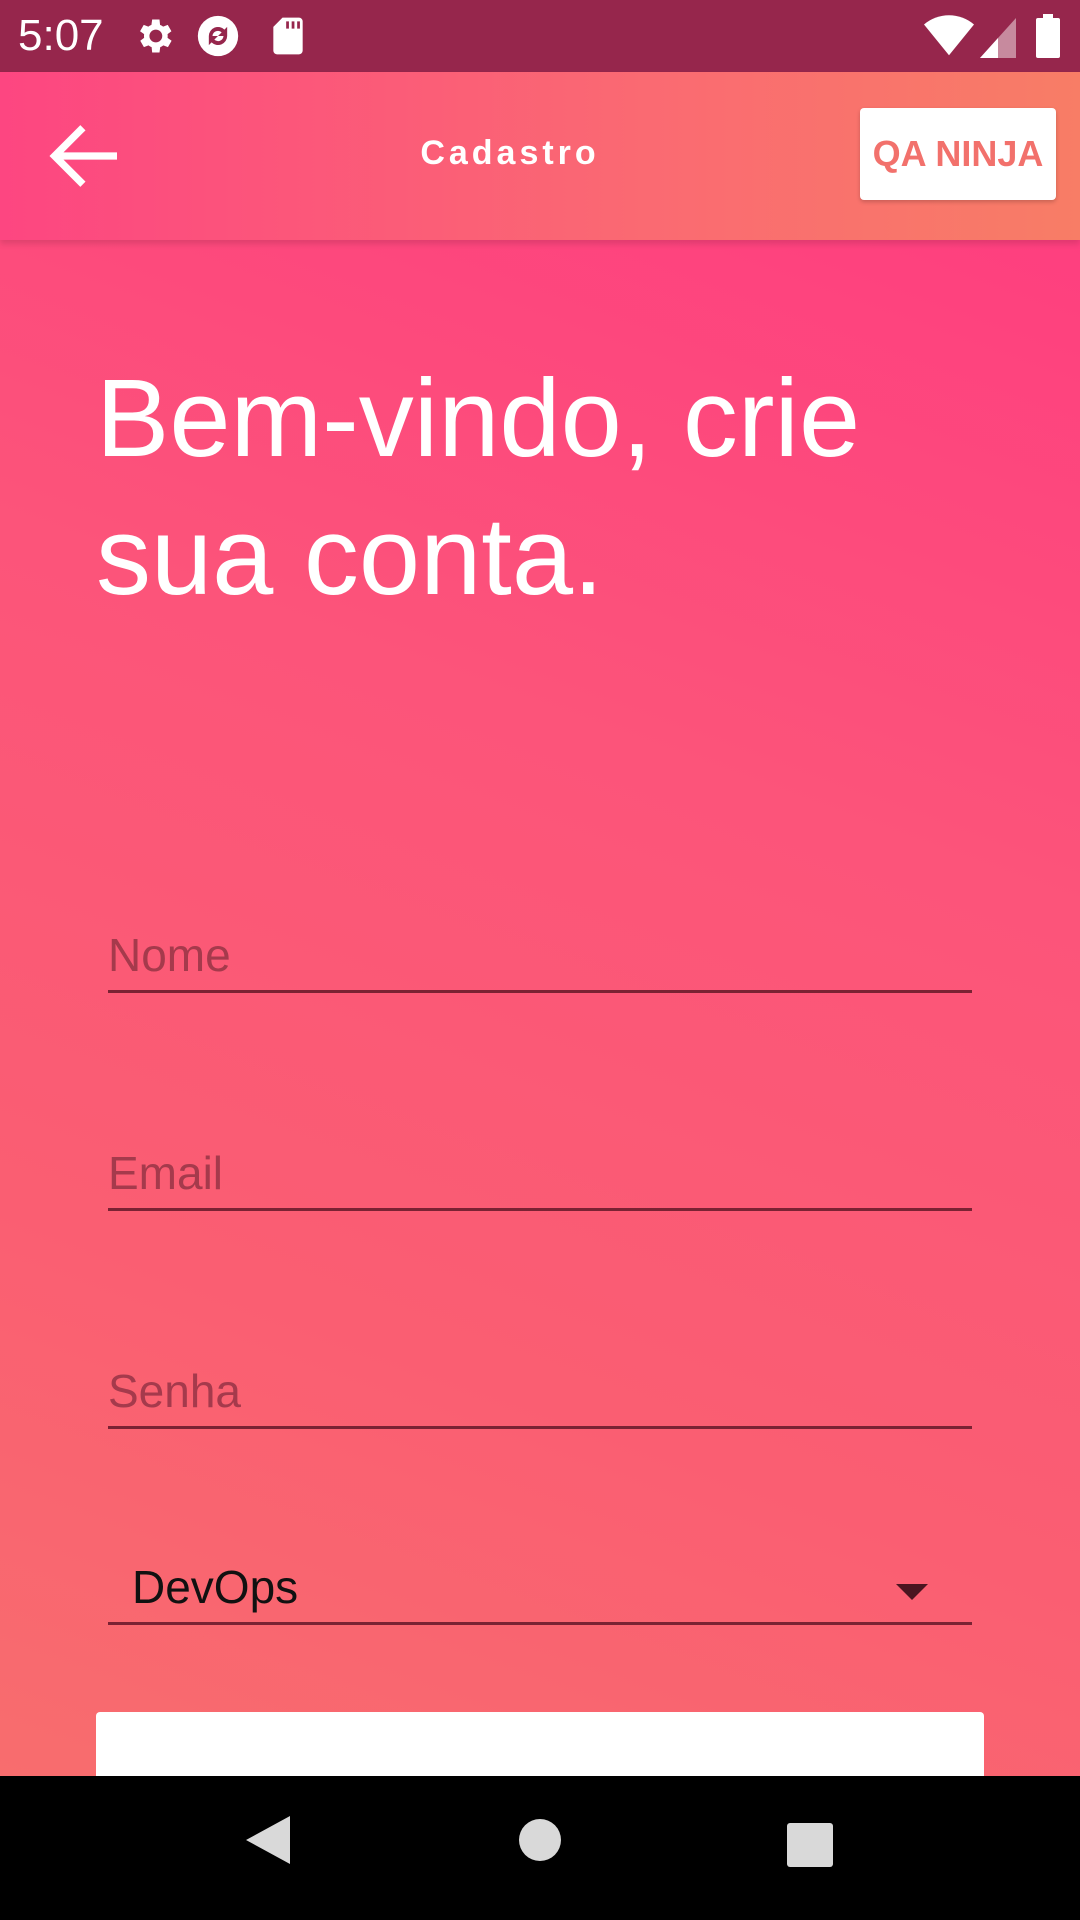 This screenshot has height=1920, width=1080. What do you see at coordinates (154, 36) in the screenshot?
I see `settings-icon` at bounding box center [154, 36].